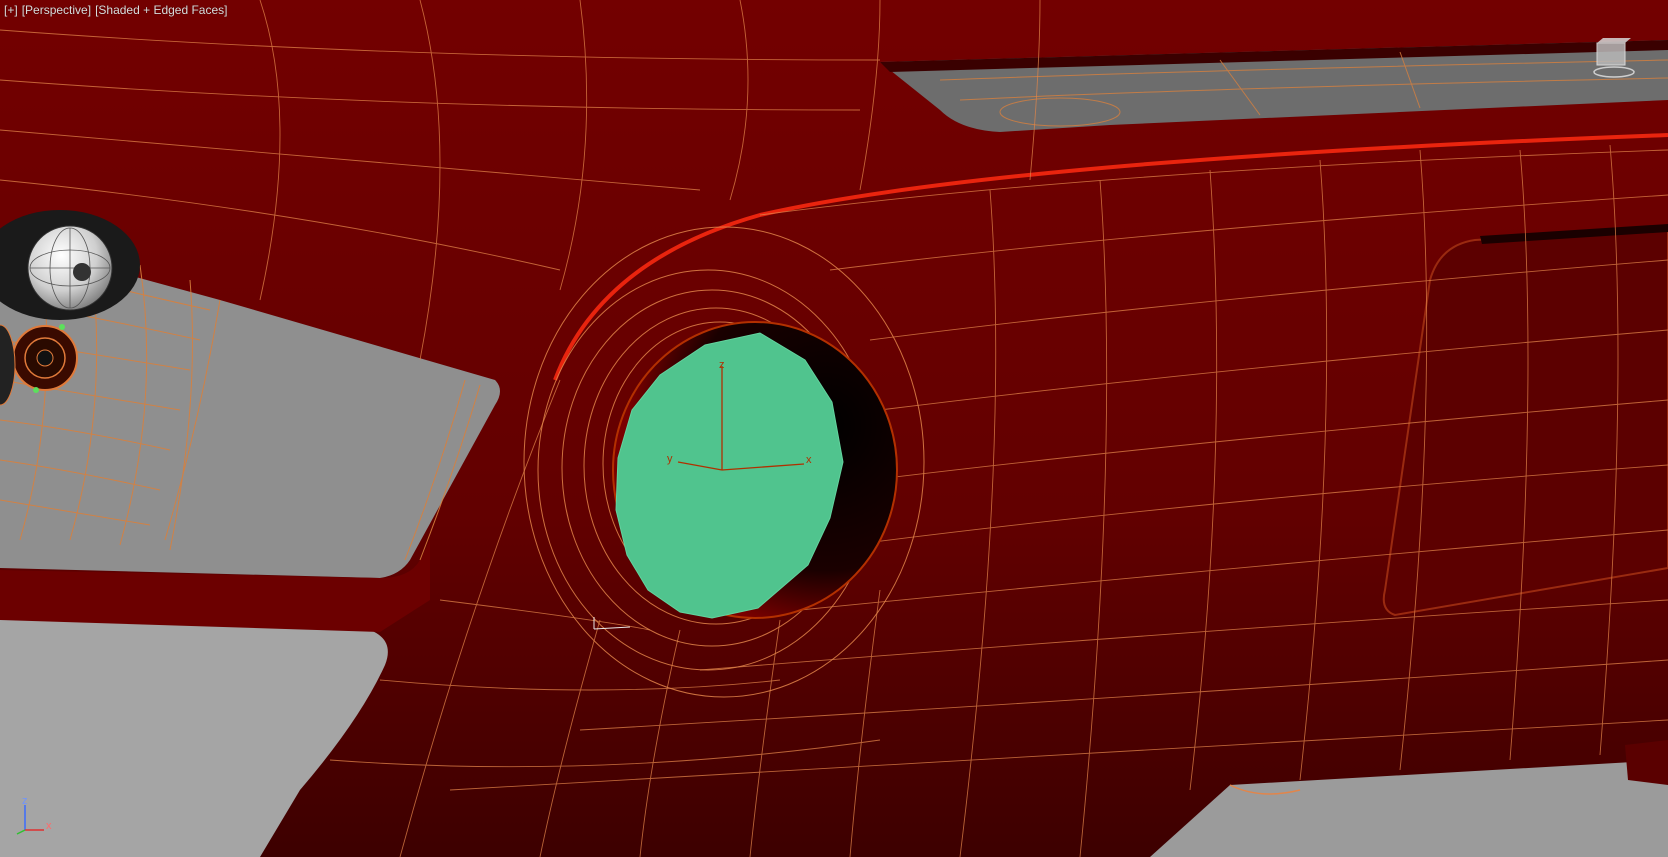 The height and width of the screenshot is (857, 1668). Describe the element at coordinates (56, 10) in the screenshot. I see `view-type-label: [Perspective]` at that location.